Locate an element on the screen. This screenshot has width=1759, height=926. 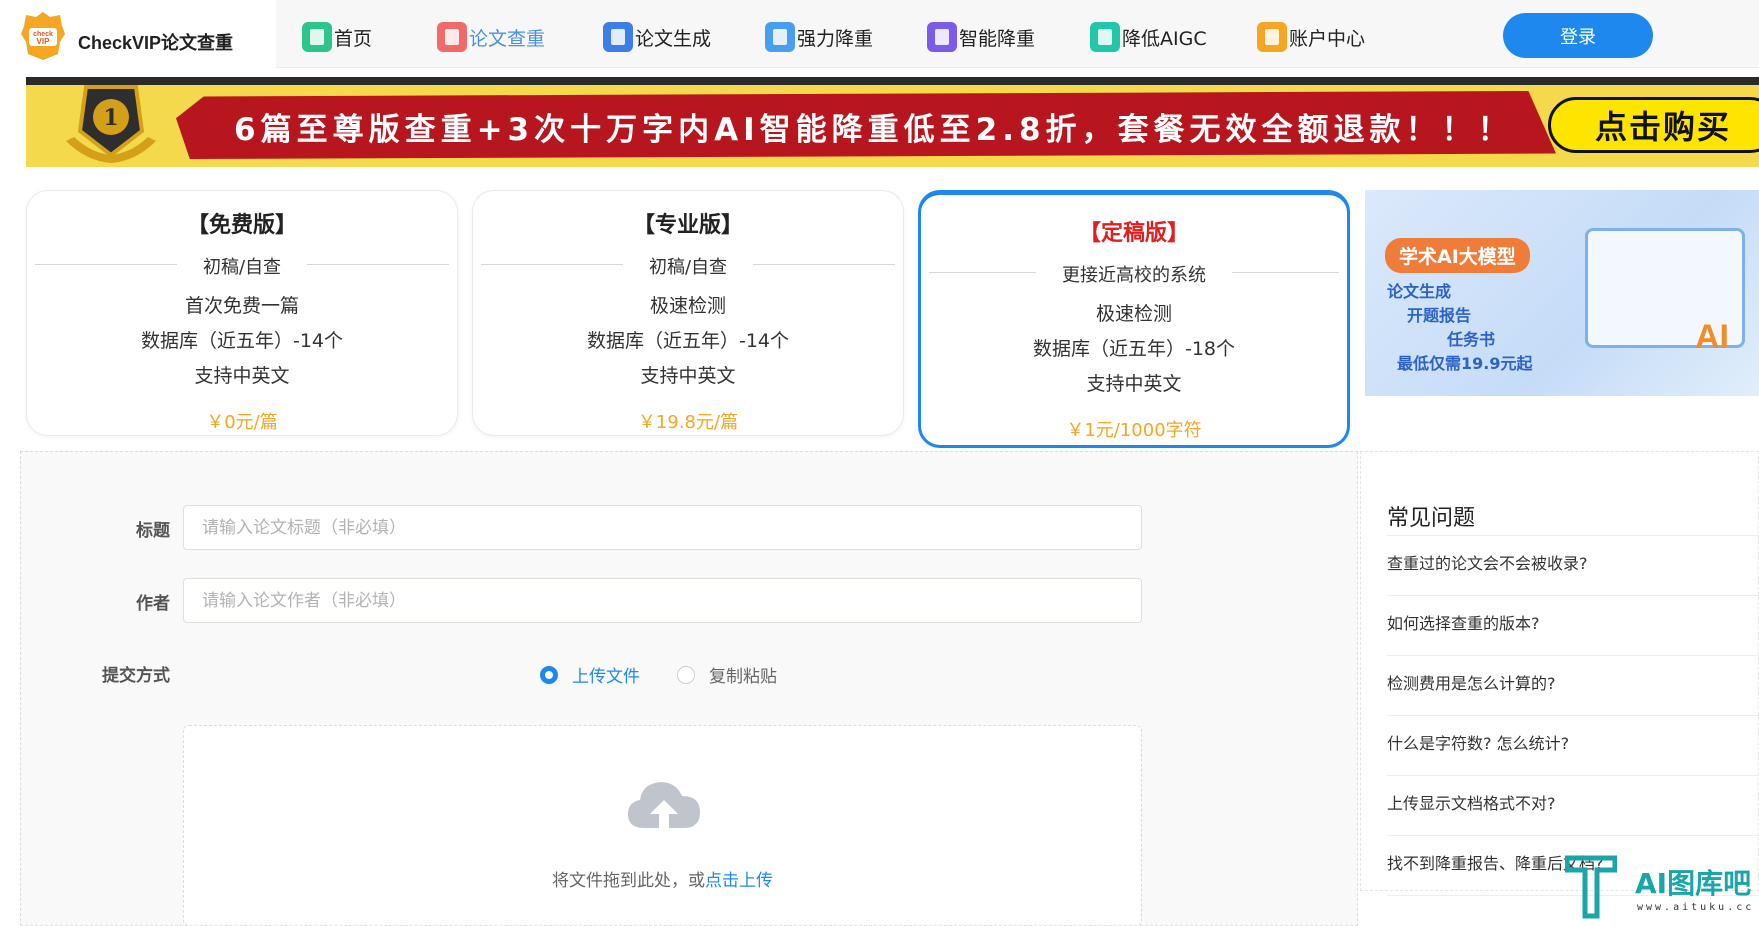
buy-now-button: 点击购买 is located at coordinates (1653, 125).